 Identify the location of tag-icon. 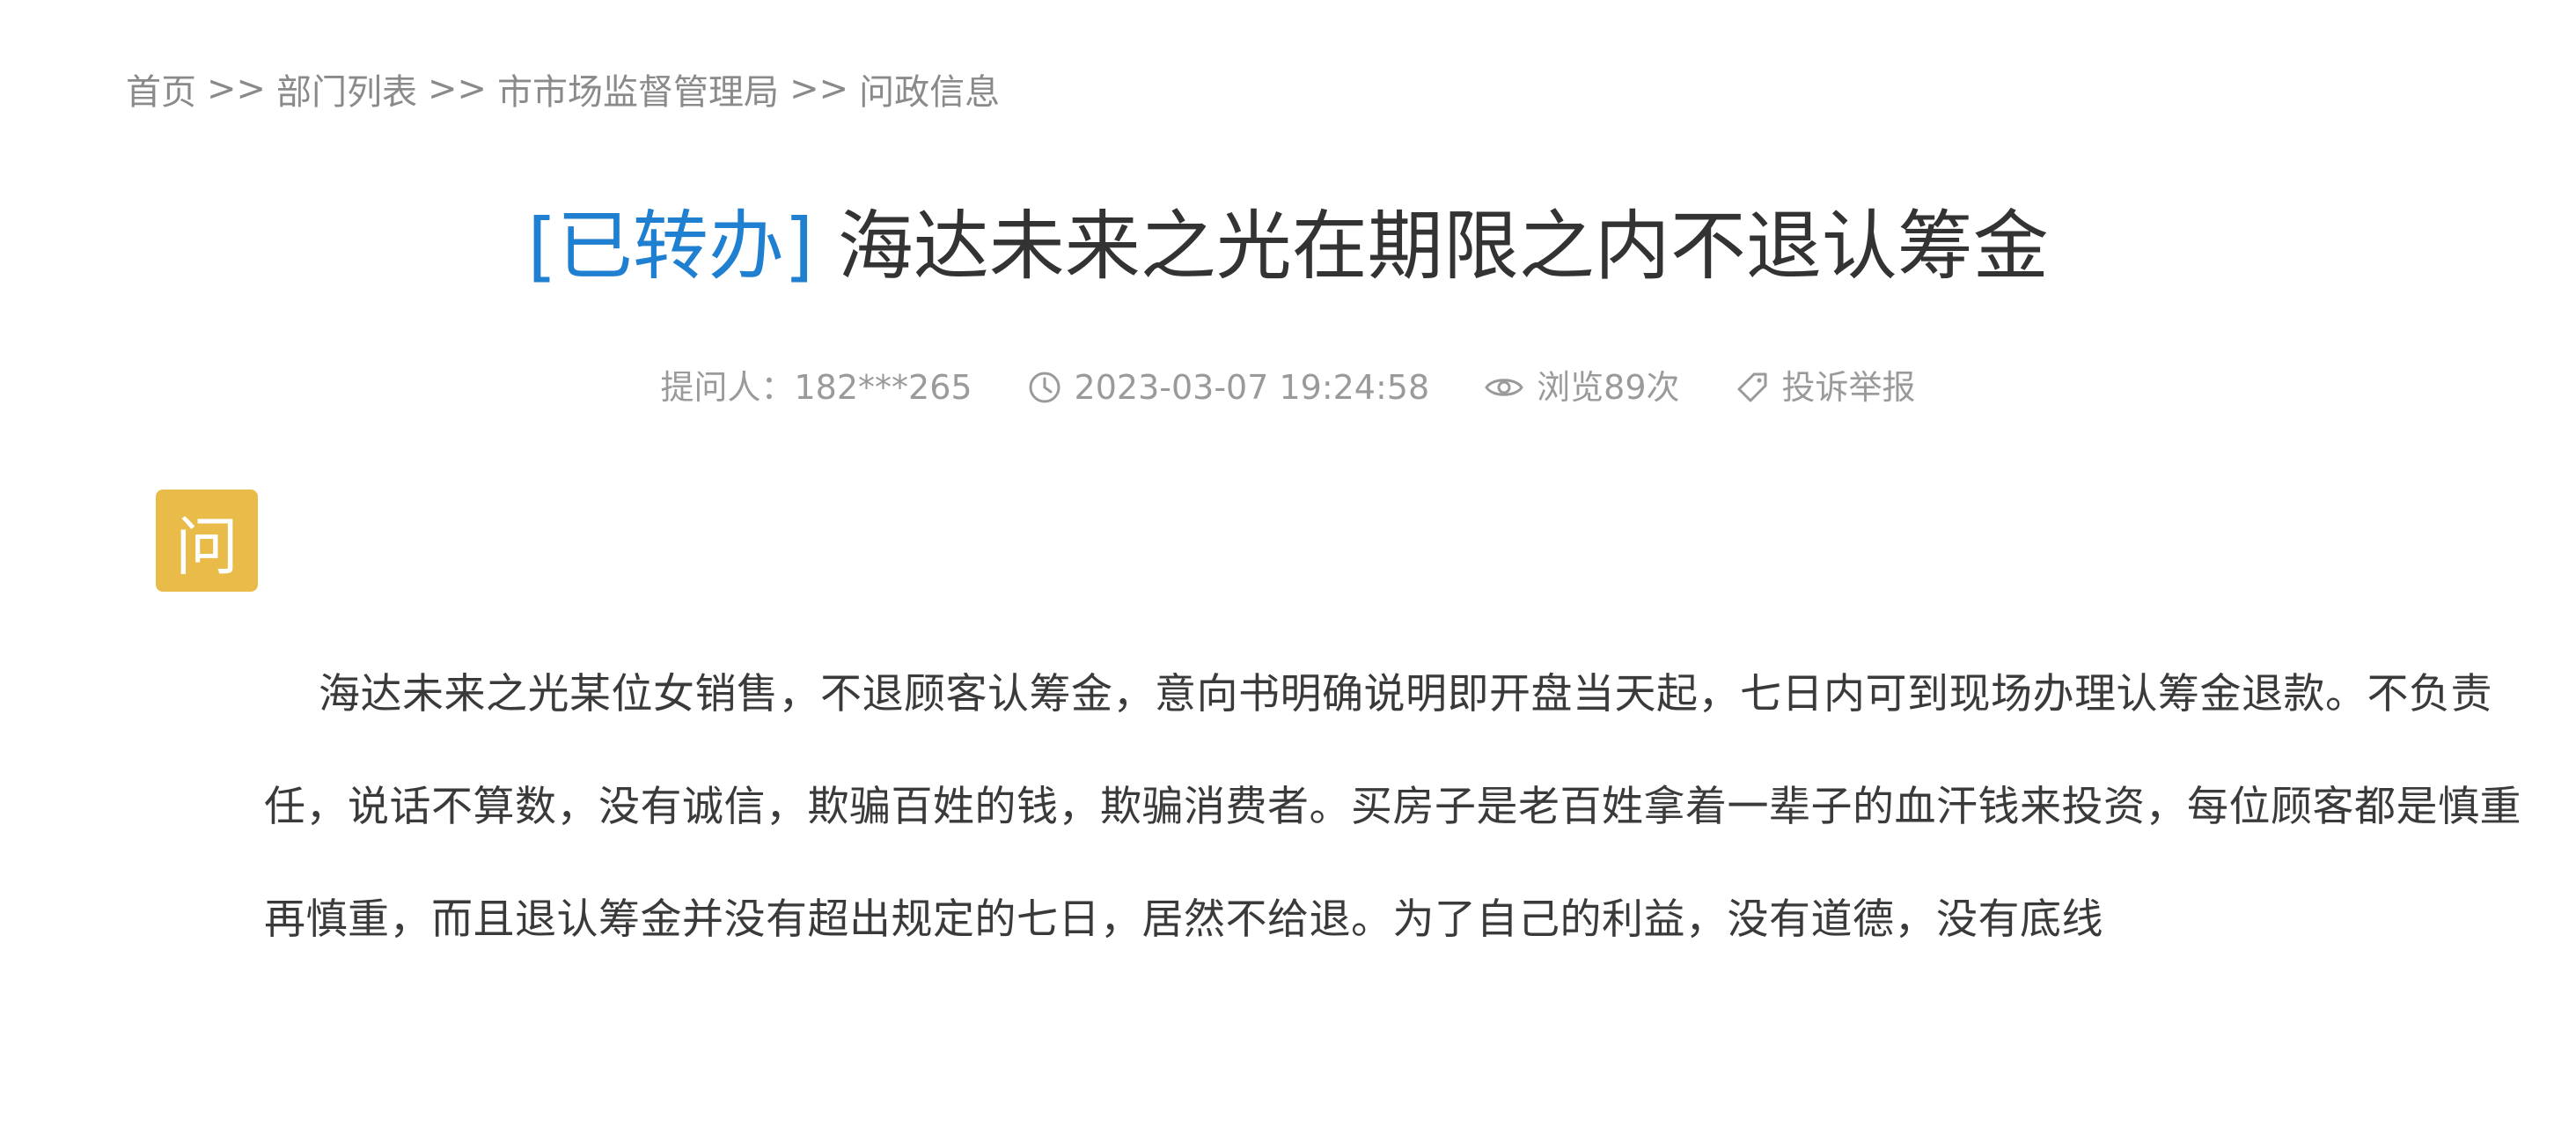
(1751, 387).